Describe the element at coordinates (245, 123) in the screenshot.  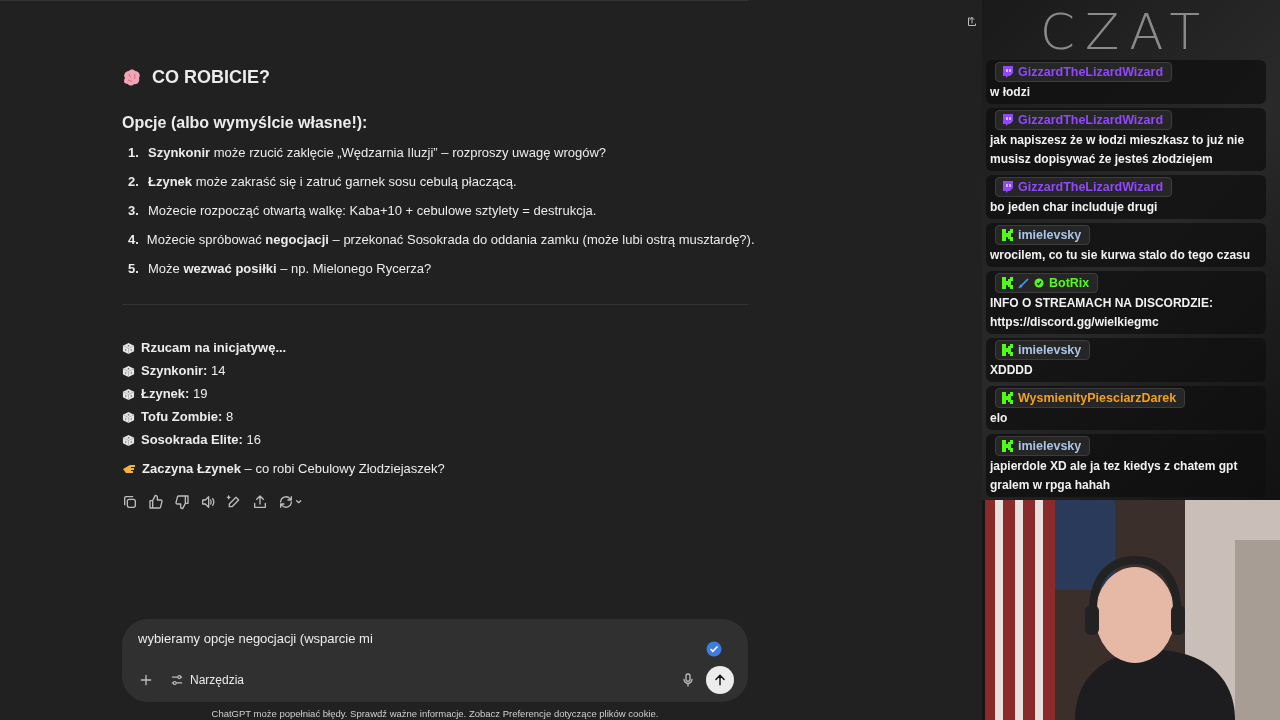
I see `options-heading: Opcje (albo wymyślcie własne!):` at that location.